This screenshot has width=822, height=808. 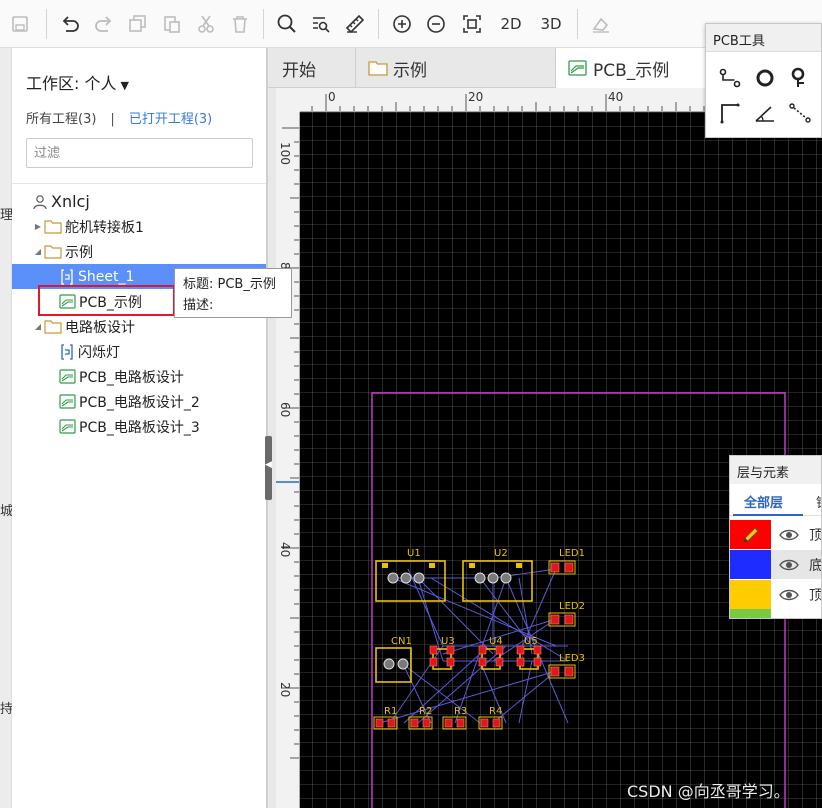 I want to click on tree-item-label: PCB_电路板设计_3, so click(x=139, y=427).